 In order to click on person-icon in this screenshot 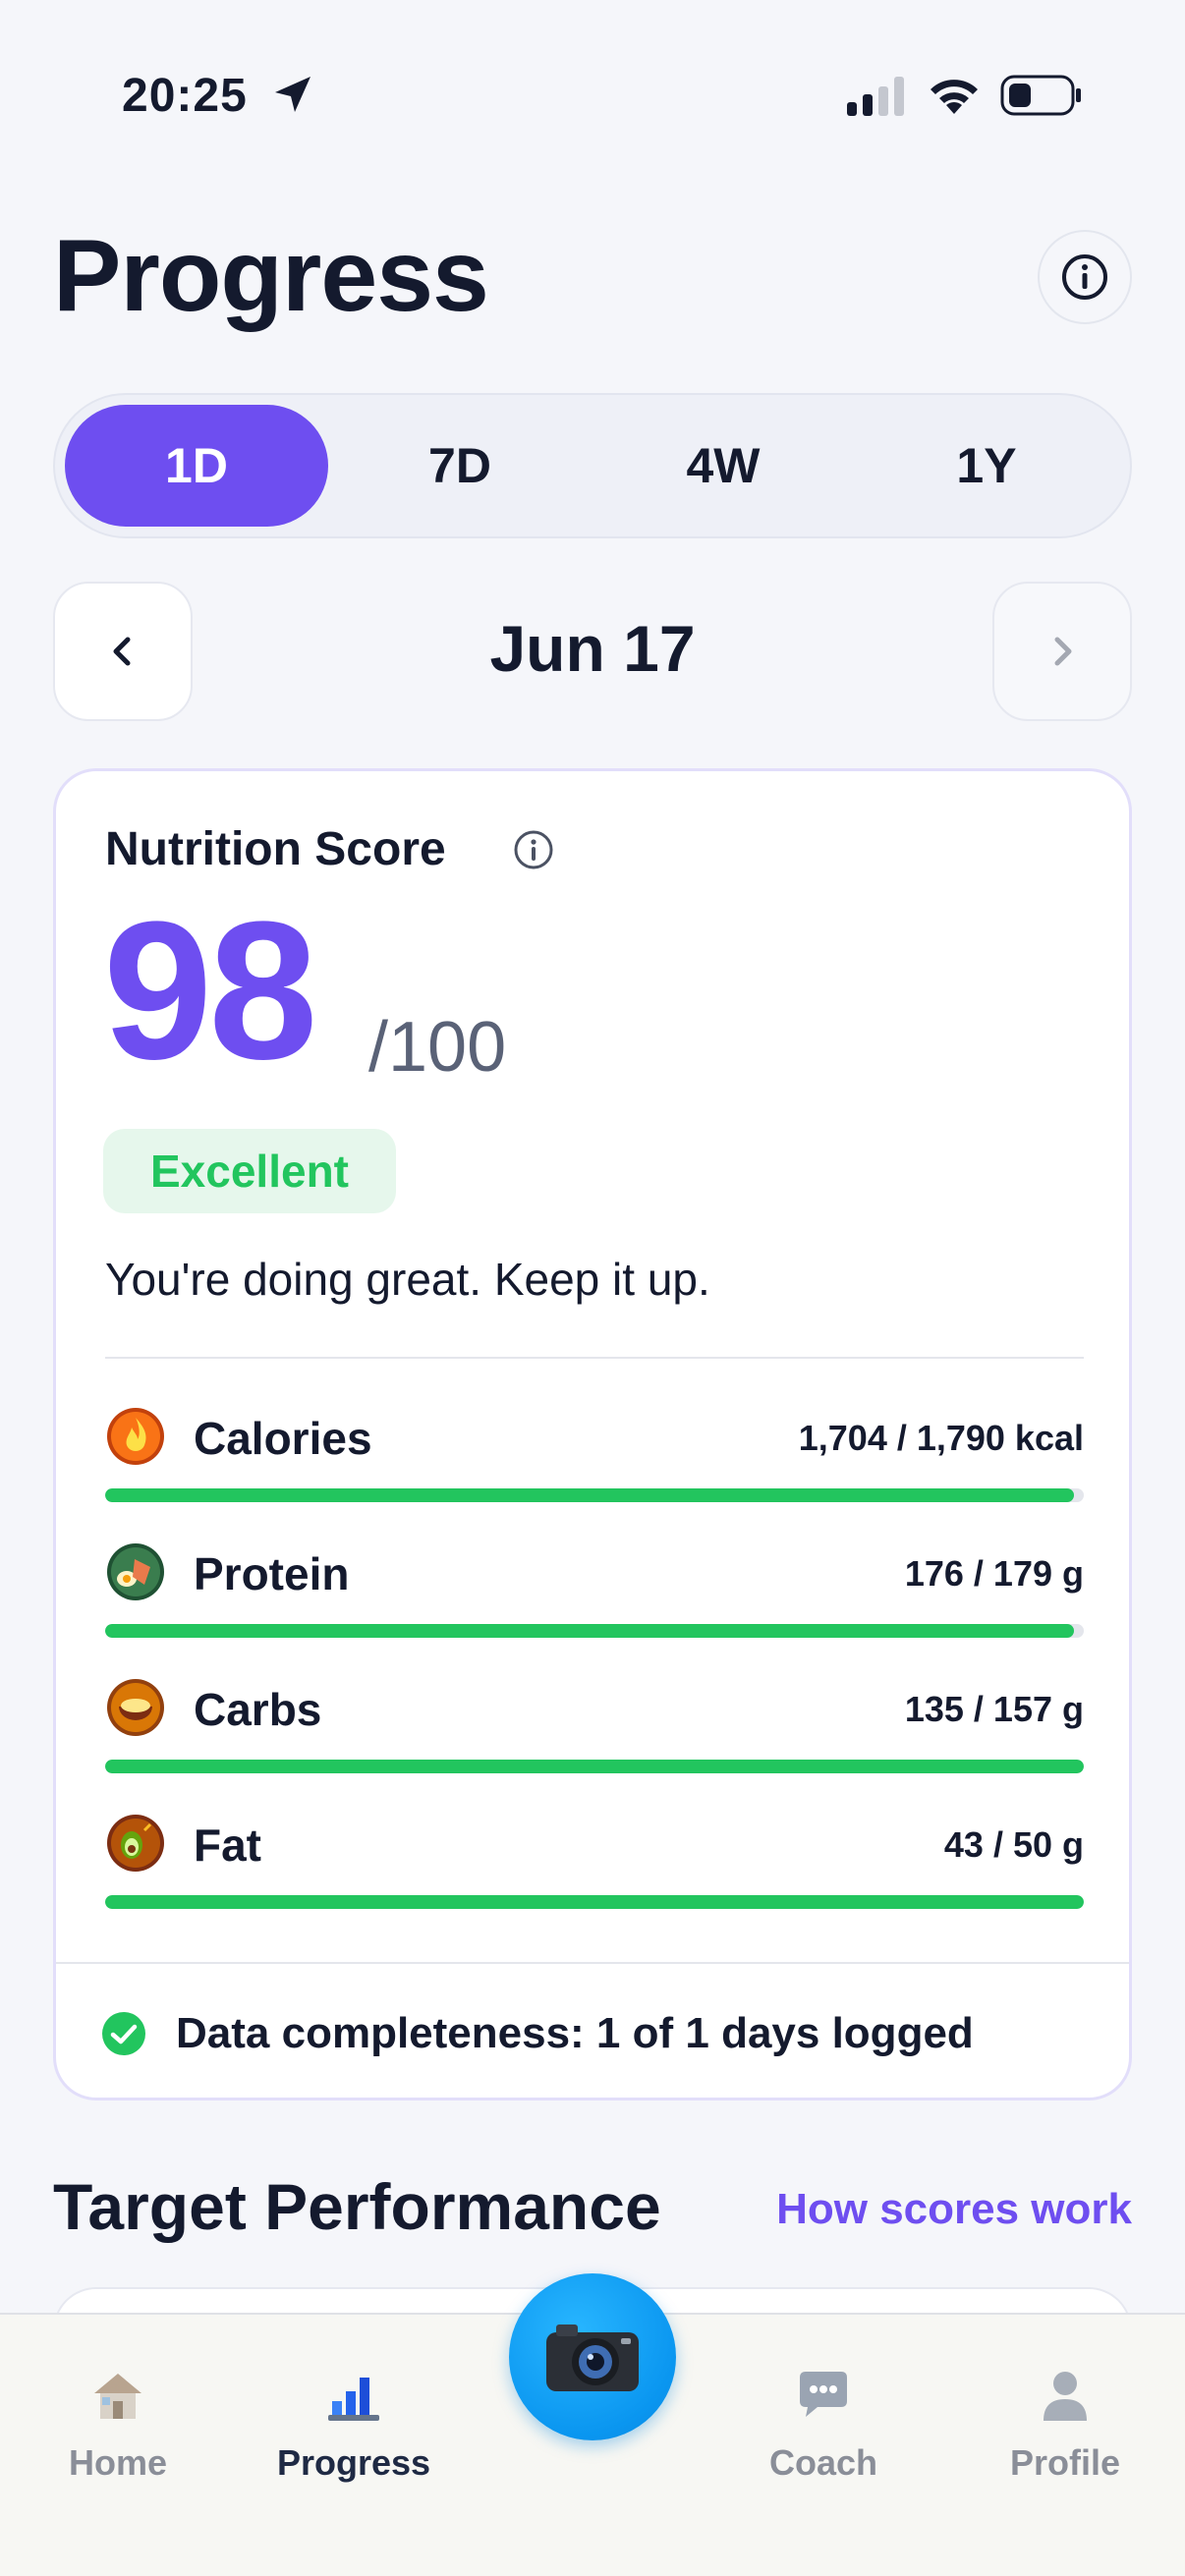, I will do `click(1065, 2396)`.